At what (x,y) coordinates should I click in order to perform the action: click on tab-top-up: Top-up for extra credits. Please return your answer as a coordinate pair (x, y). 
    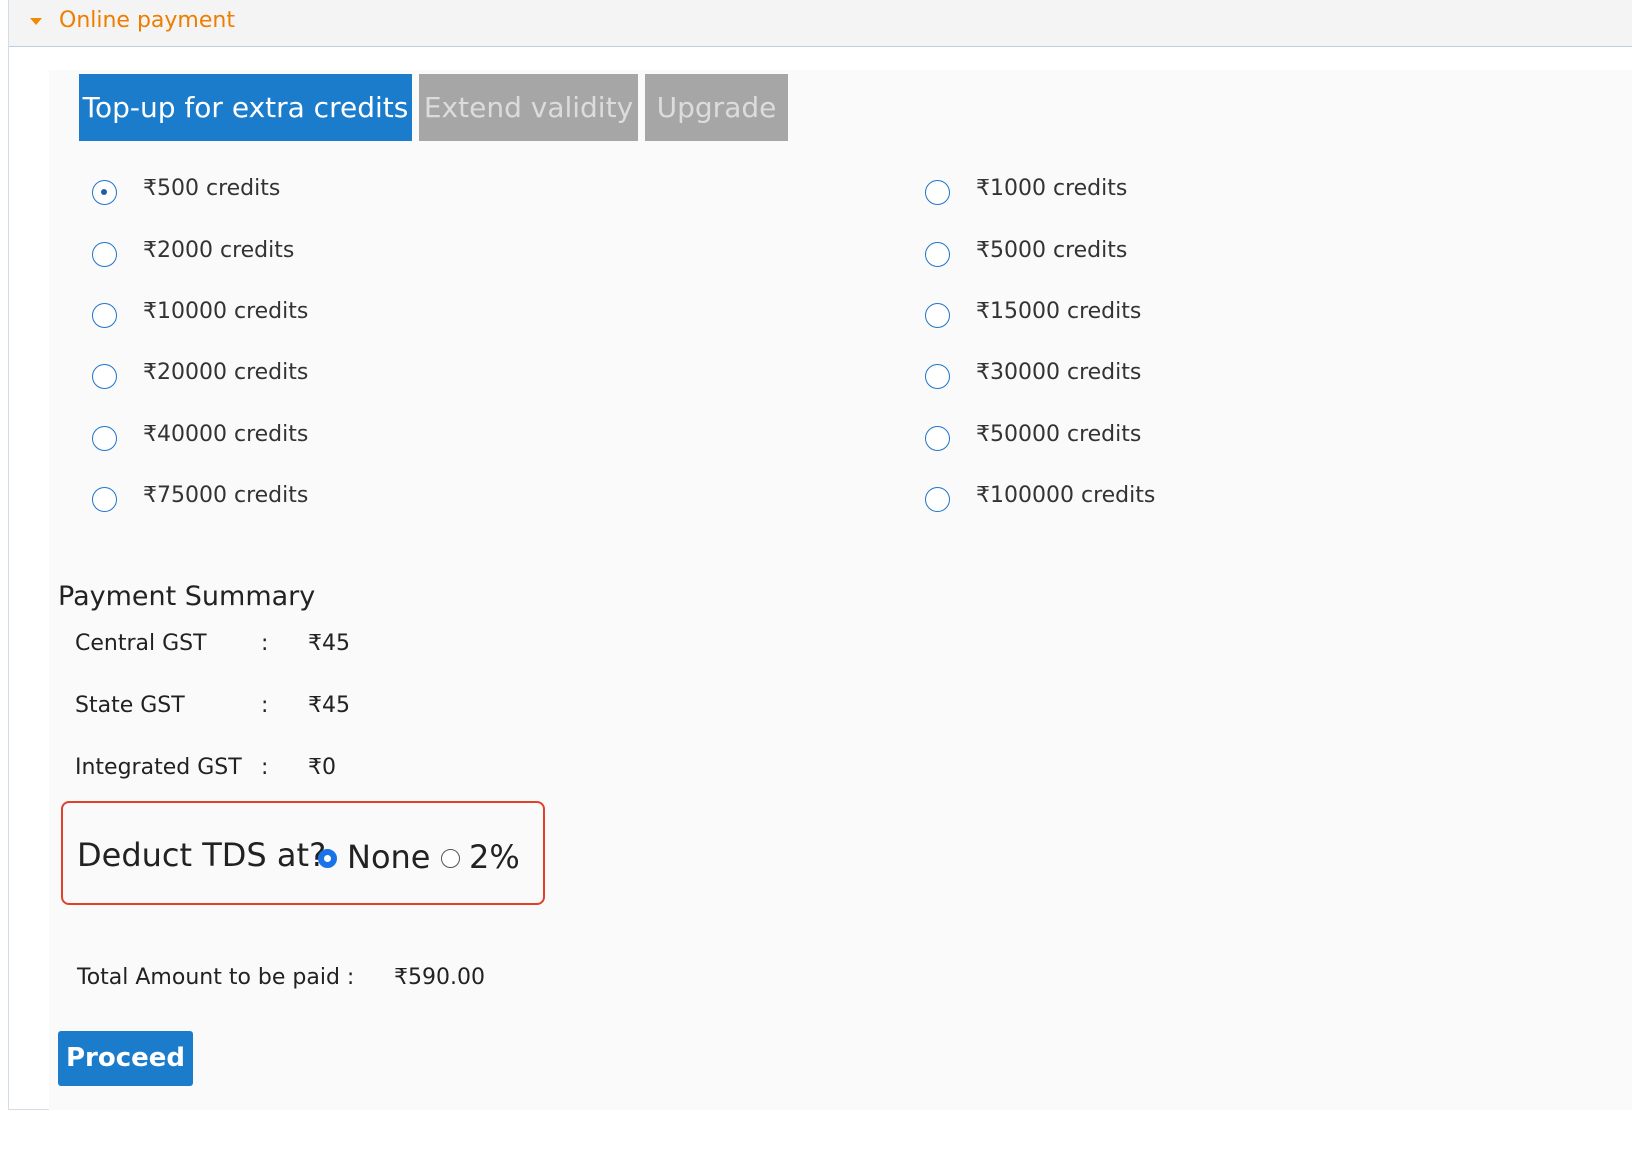
    Looking at the image, I should click on (245, 107).